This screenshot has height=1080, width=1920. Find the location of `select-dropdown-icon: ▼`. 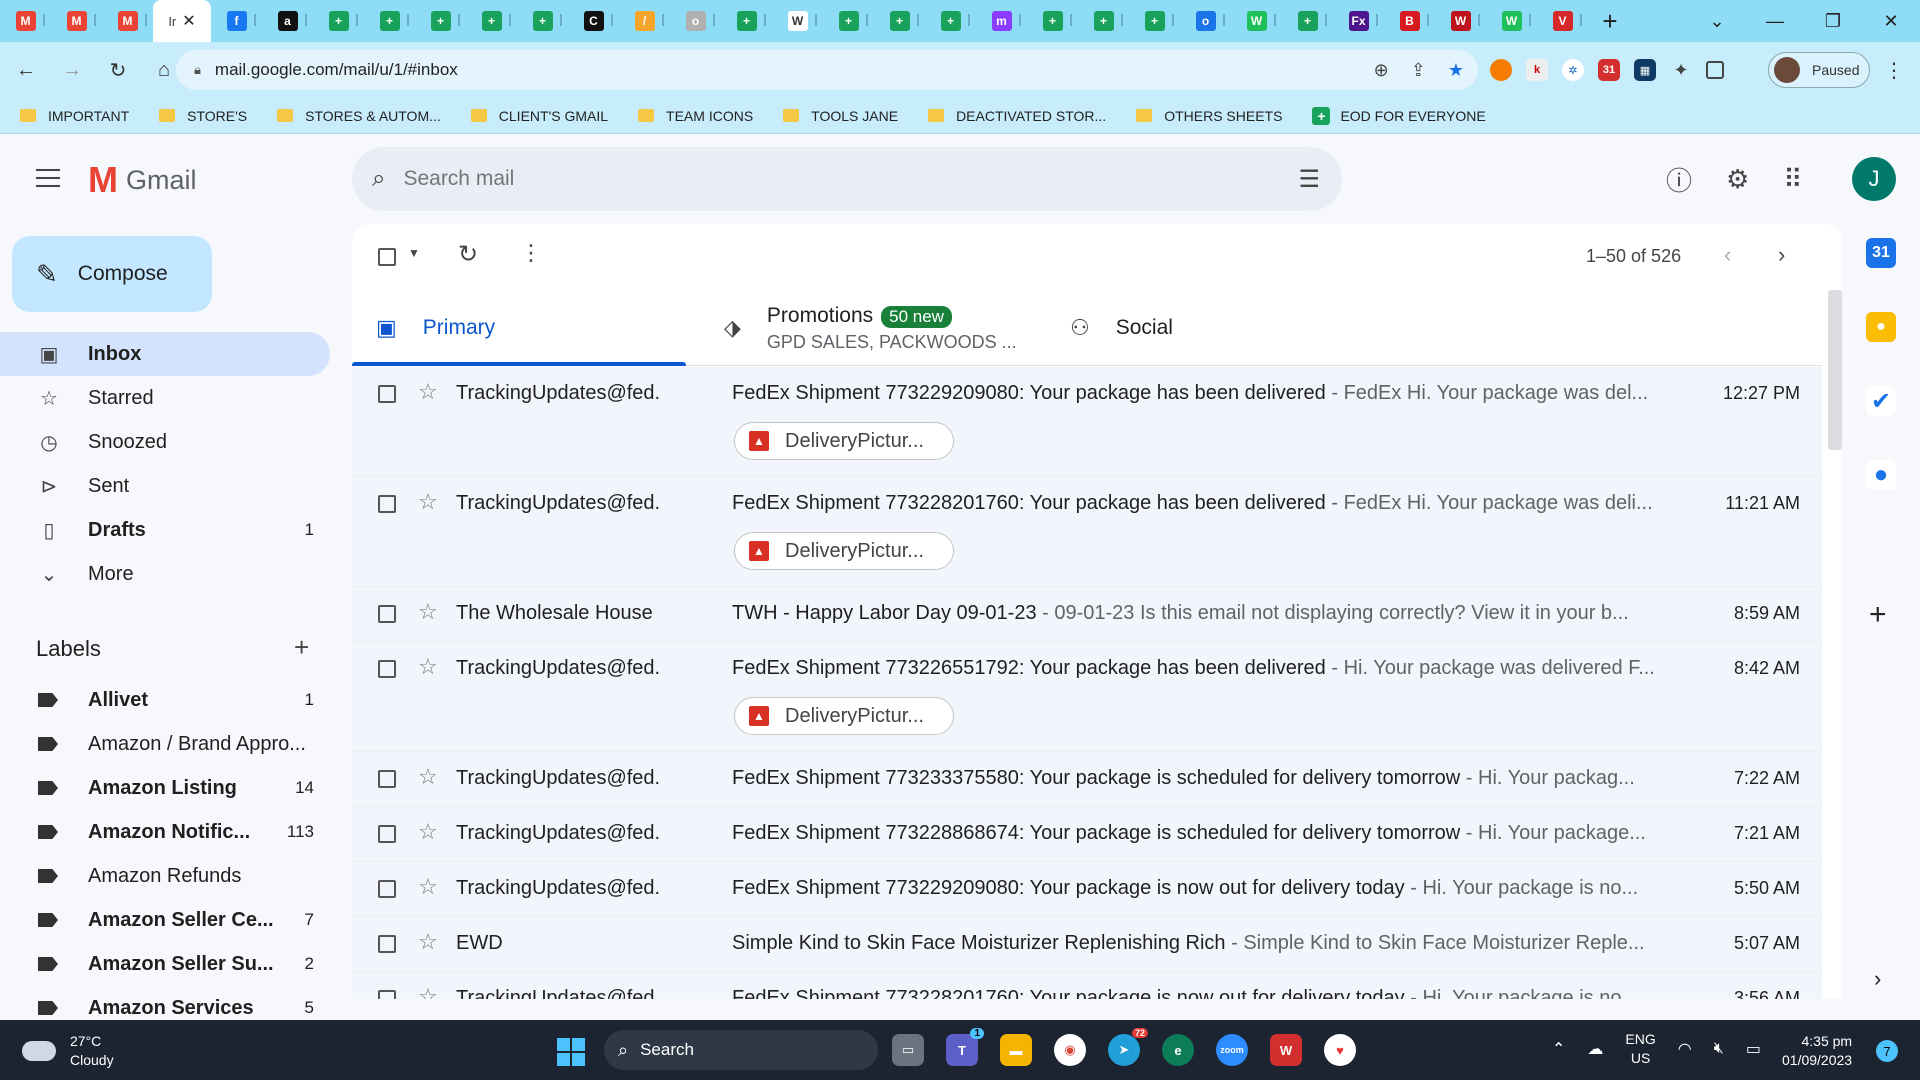

select-dropdown-icon: ▼ is located at coordinates (414, 253).